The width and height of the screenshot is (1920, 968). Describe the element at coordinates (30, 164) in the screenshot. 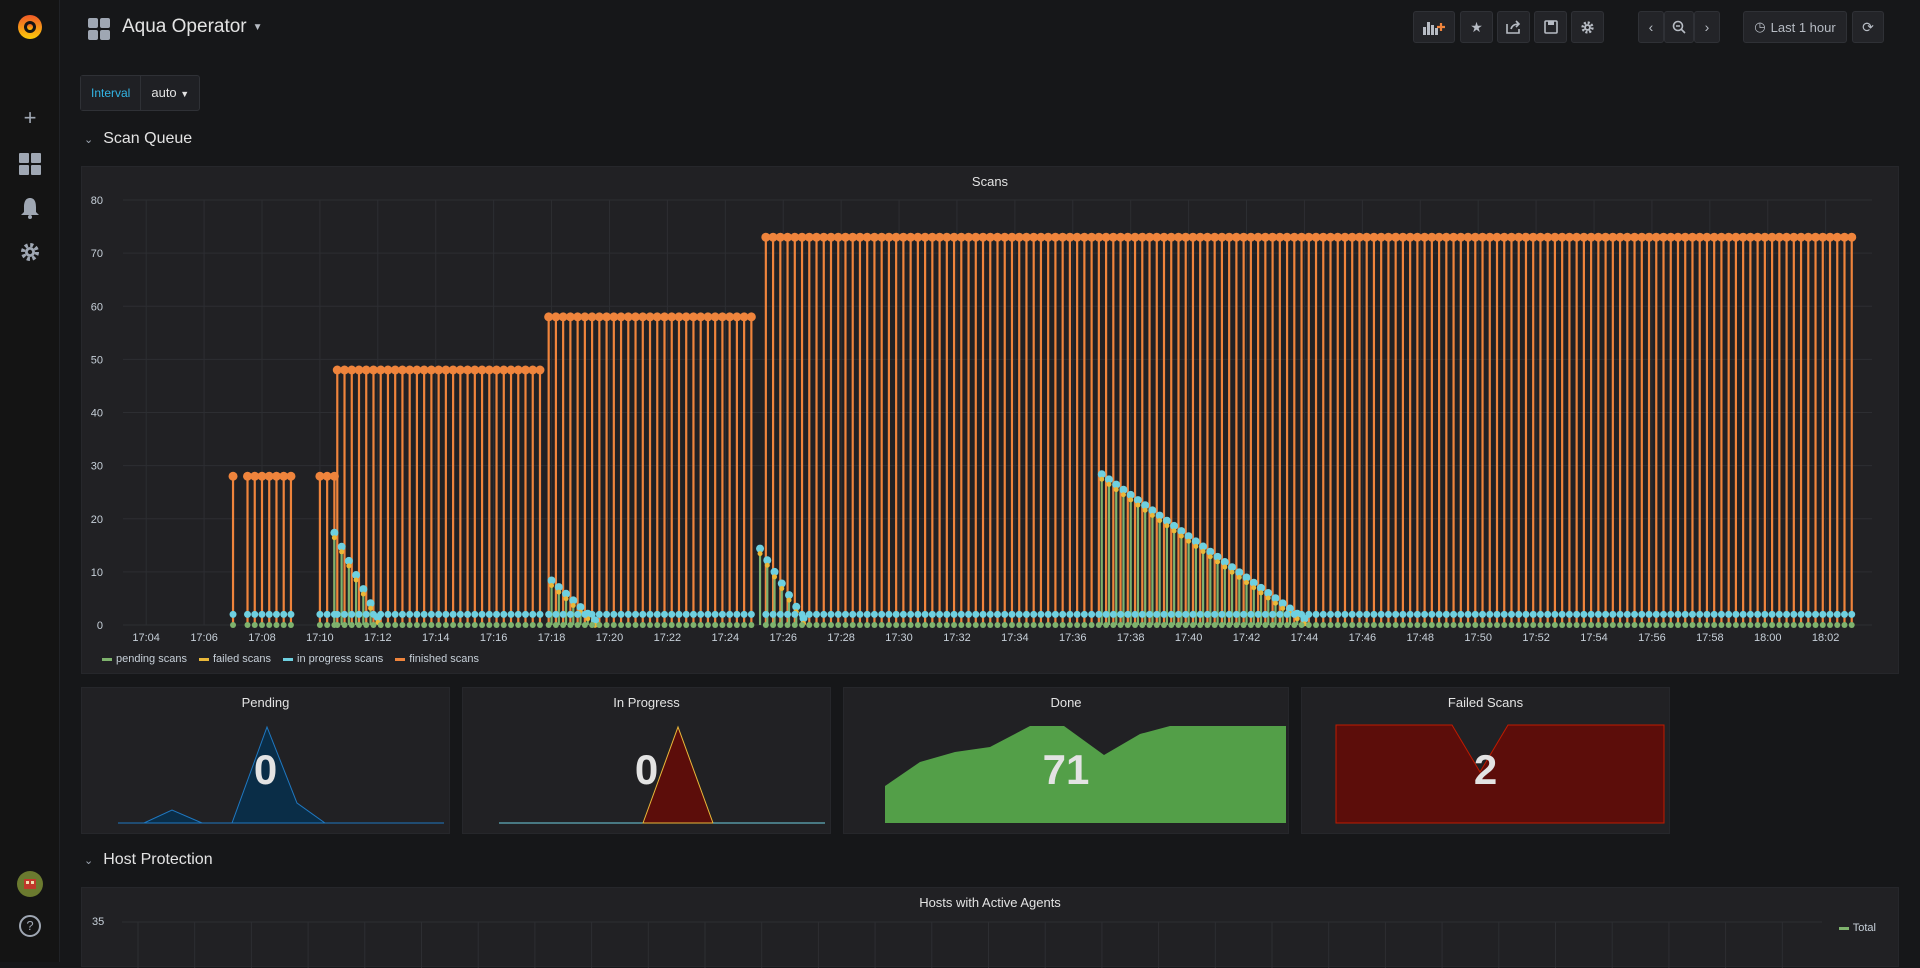

I see `dashboards-icon` at that location.